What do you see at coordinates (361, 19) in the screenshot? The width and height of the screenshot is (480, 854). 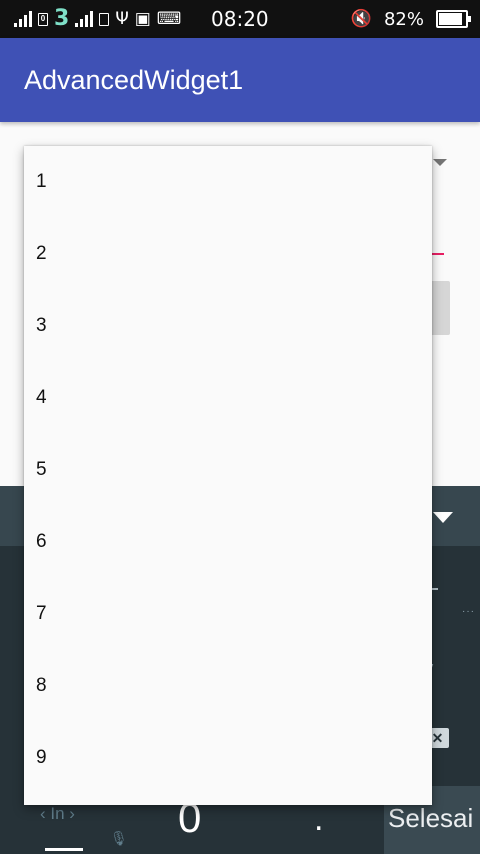 I see `mute-icon: 🔇` at bounding box center [361, 19].